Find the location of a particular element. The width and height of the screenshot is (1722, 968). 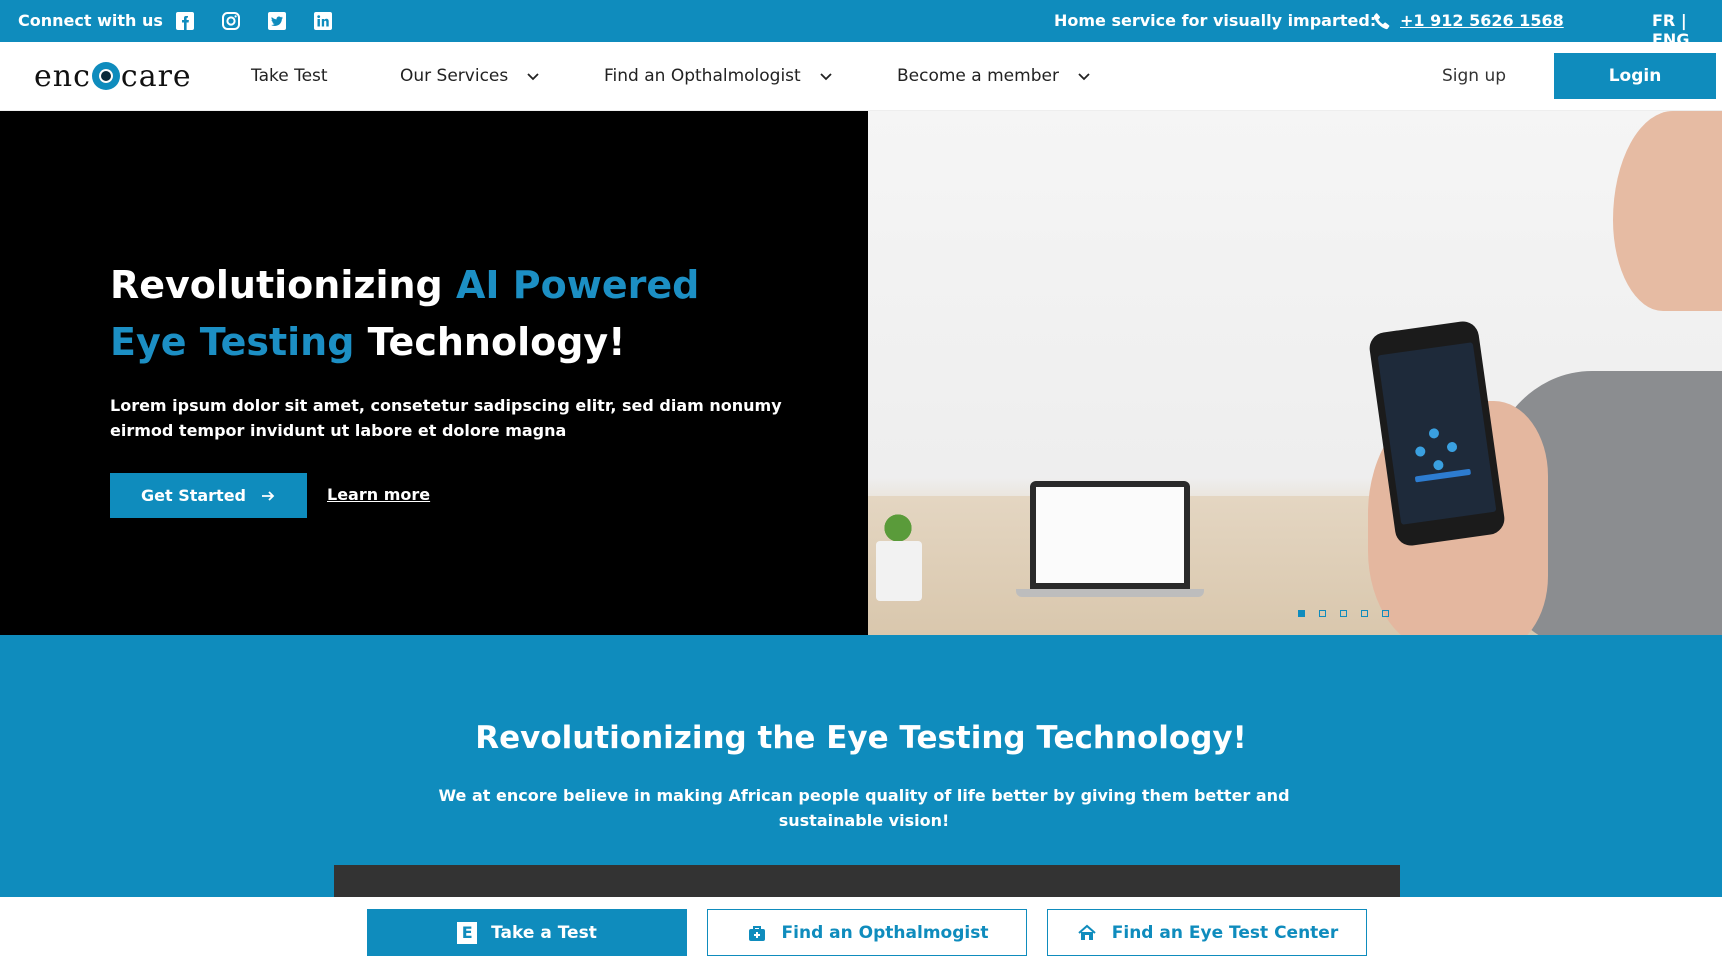

logo: enc care is located at coordinates (113, 76).